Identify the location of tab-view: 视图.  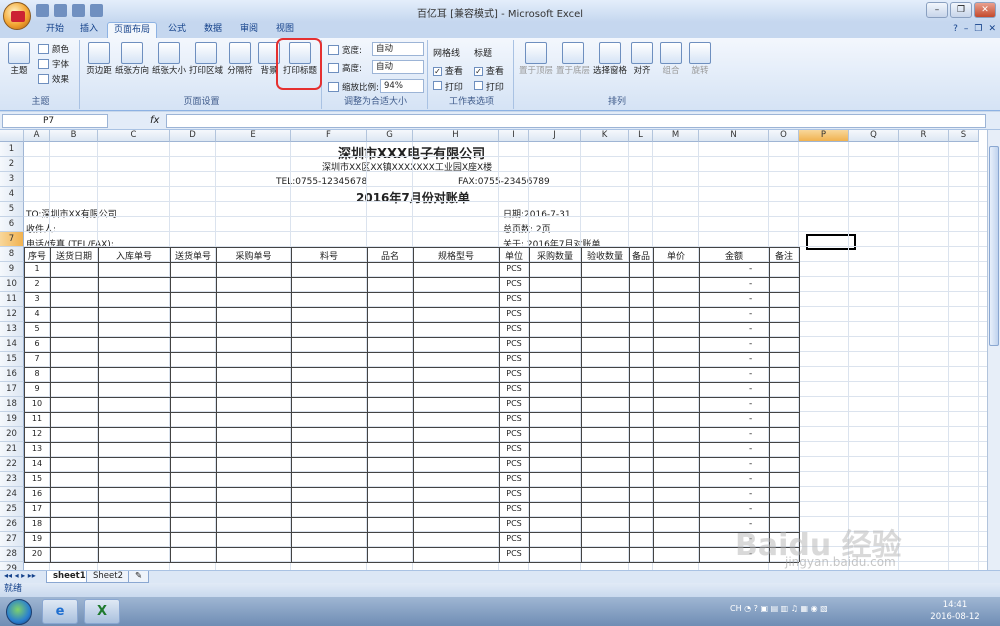
(285, 30).